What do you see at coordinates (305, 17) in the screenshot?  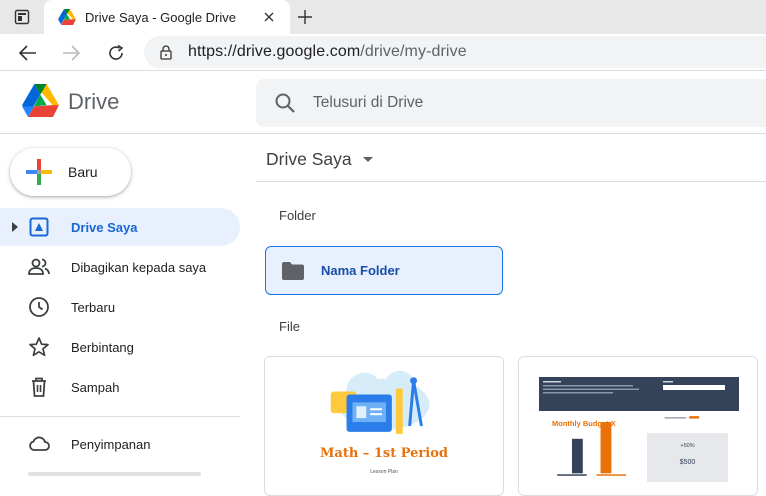 I see `new-tab-icon` at bounding box center [305, 17].